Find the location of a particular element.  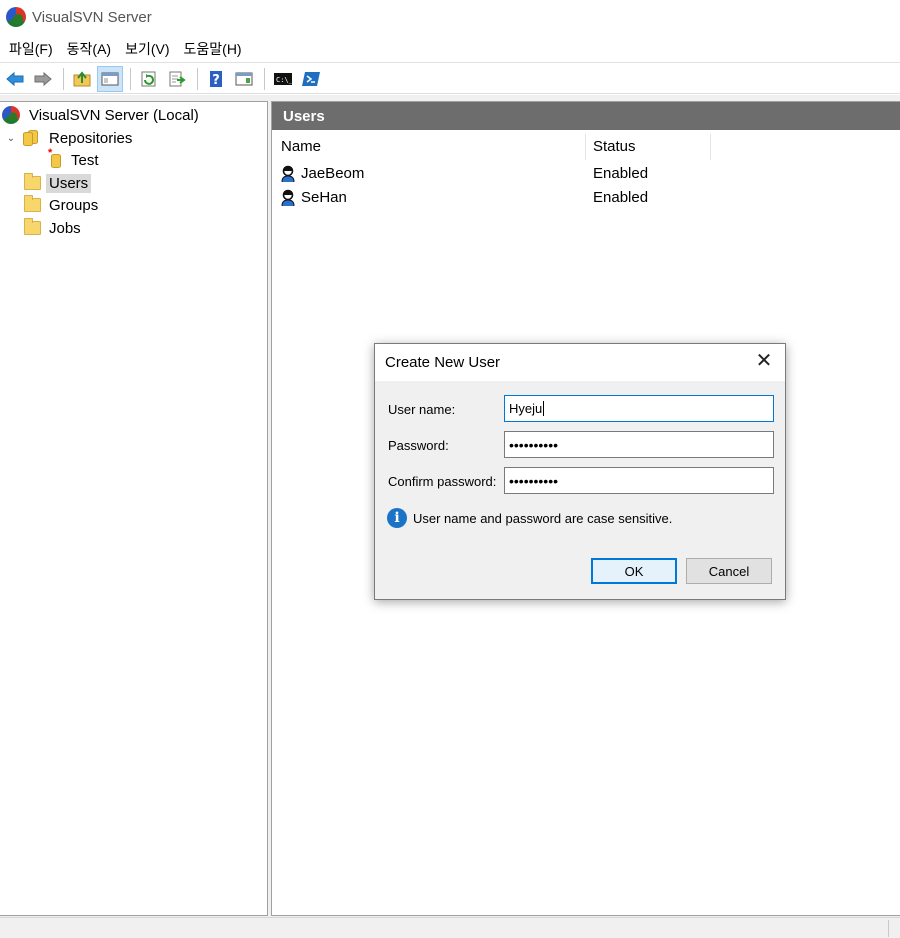

refresh-button is located at coordinates (149, 79).